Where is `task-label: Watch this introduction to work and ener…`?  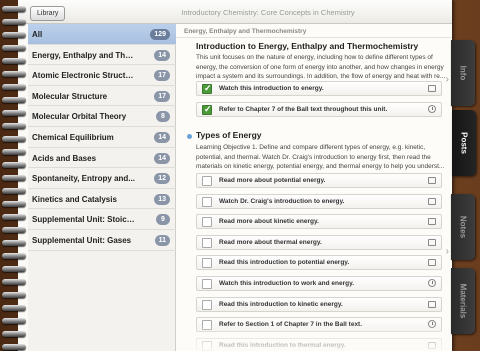
task-label: Watch this introduction to work and ener… is located at coordinates (287, 283).